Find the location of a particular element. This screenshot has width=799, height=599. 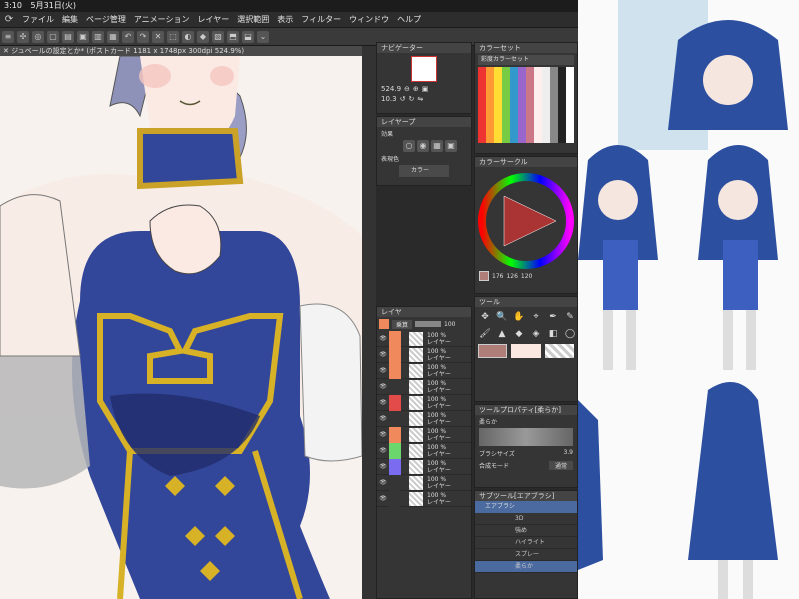

brush-item: スプレー is located at coordinates (526, 555).